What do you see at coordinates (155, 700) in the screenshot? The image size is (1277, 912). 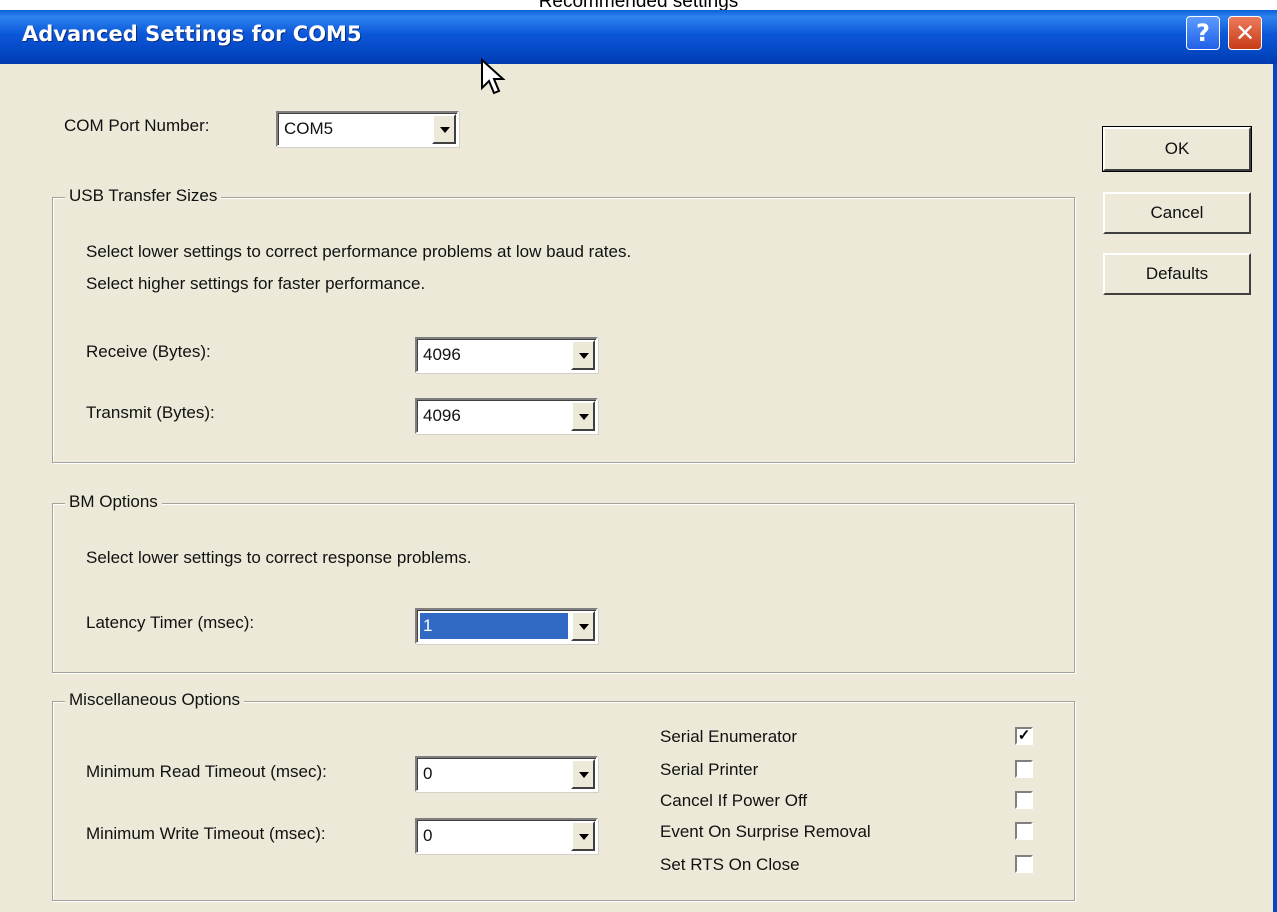 I see `misc-options-legend: Miscellaneous Options` at bounding box center [155, 700].